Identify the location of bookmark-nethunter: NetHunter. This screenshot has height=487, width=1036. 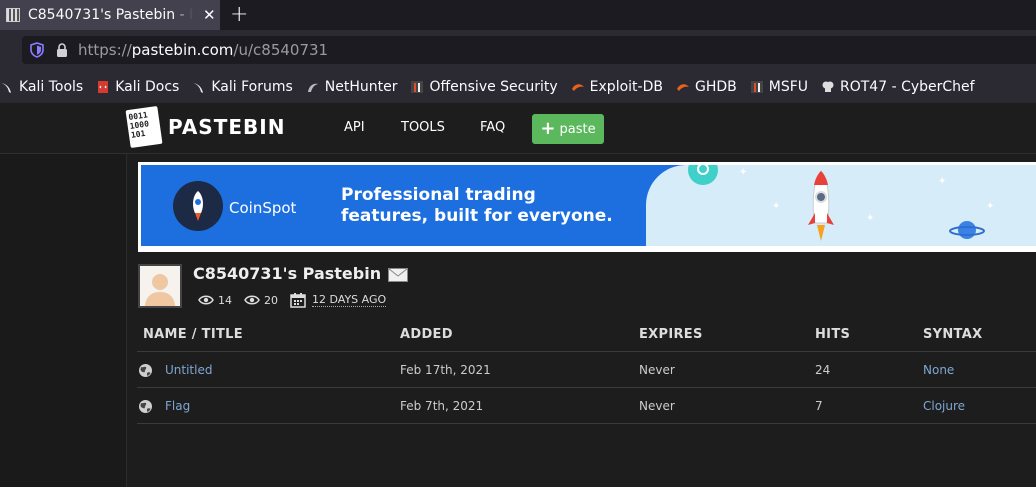
(351, 87).